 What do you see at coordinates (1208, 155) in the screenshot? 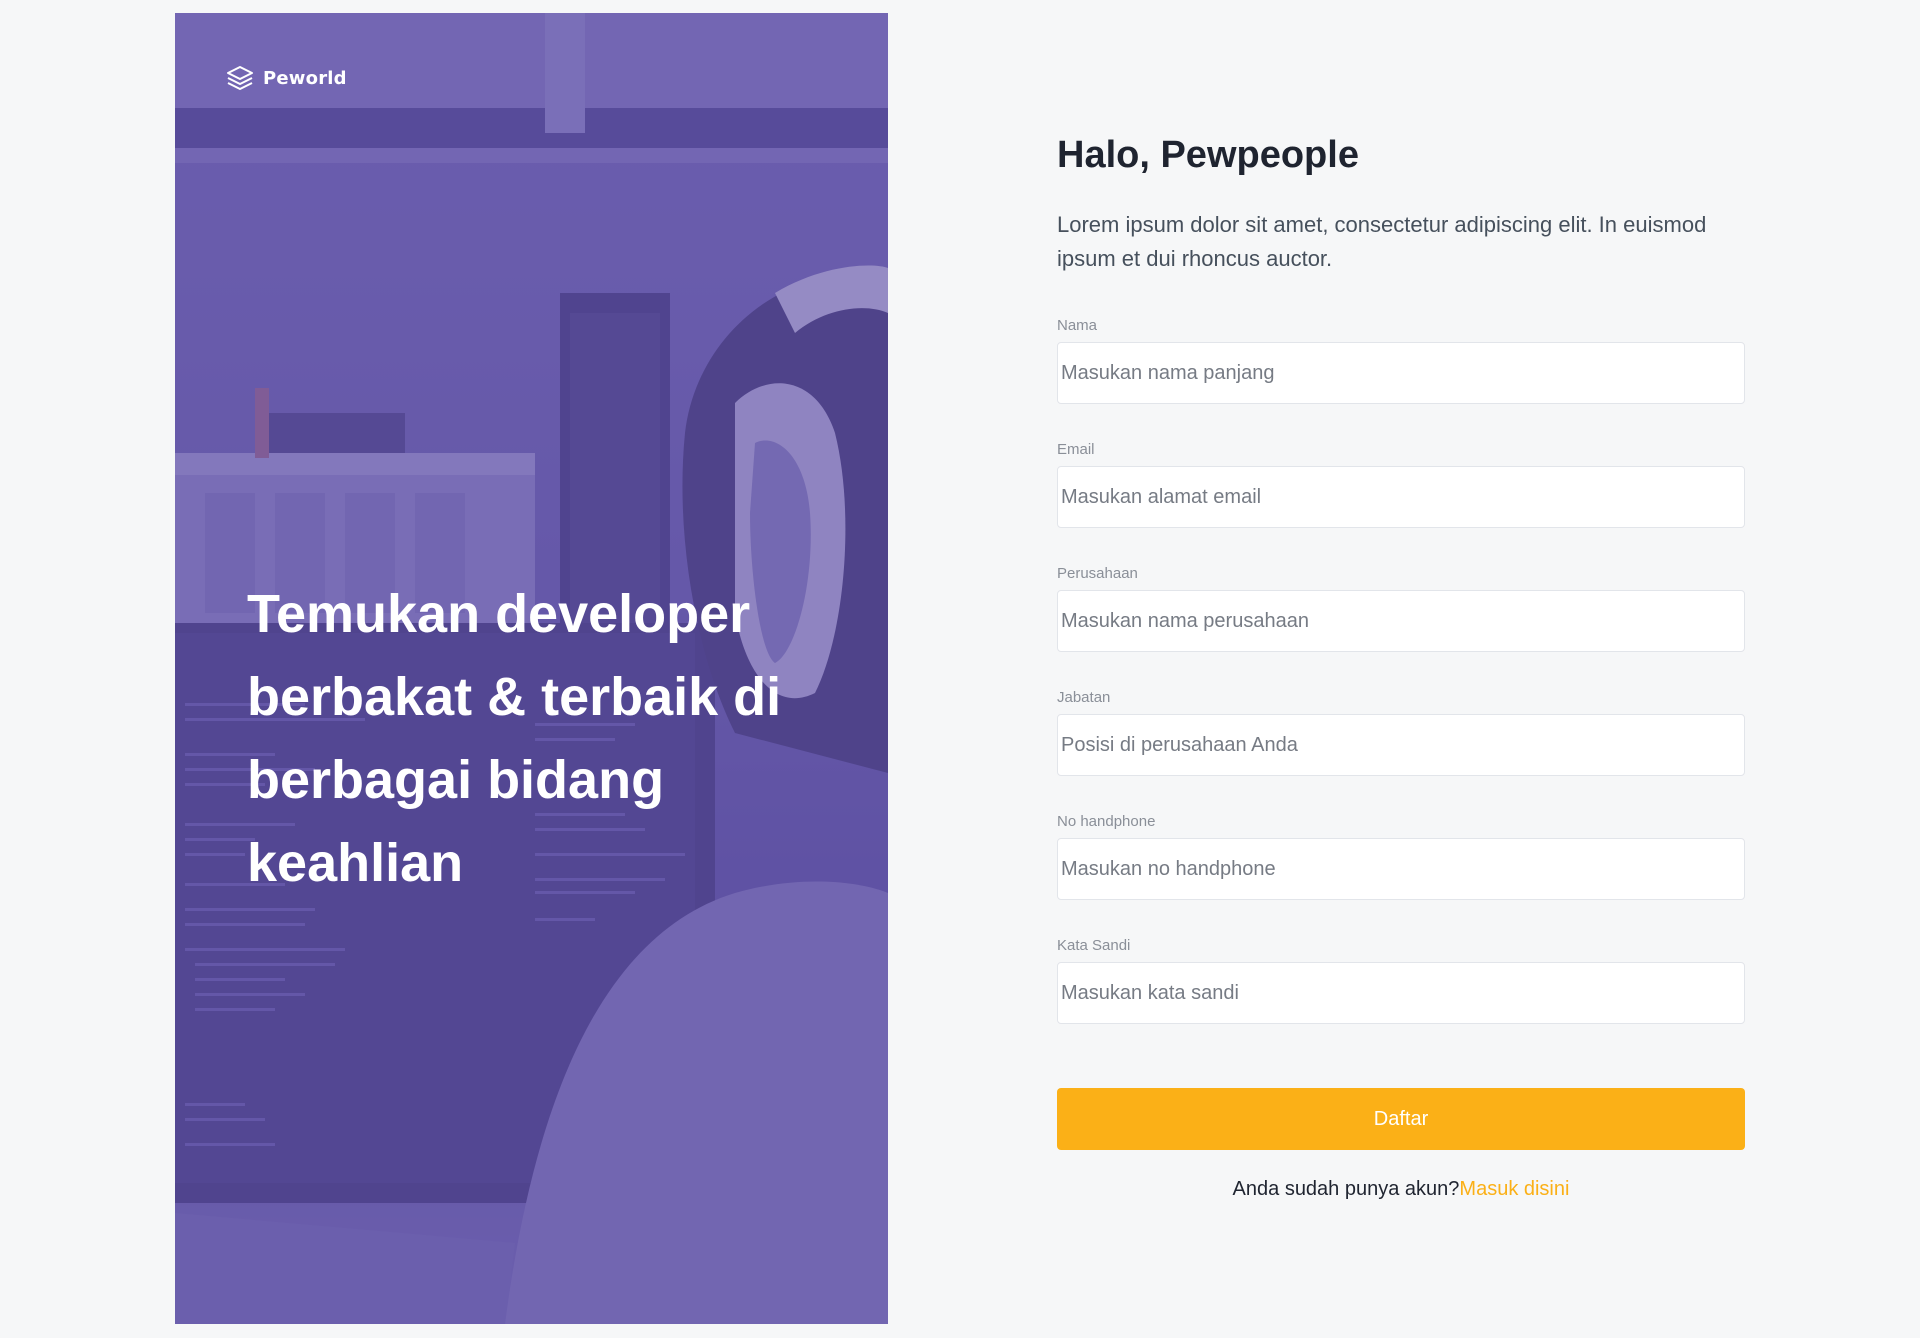
I see `page-title: Halo, Pewpeople` at bounding box center [1208, 155].